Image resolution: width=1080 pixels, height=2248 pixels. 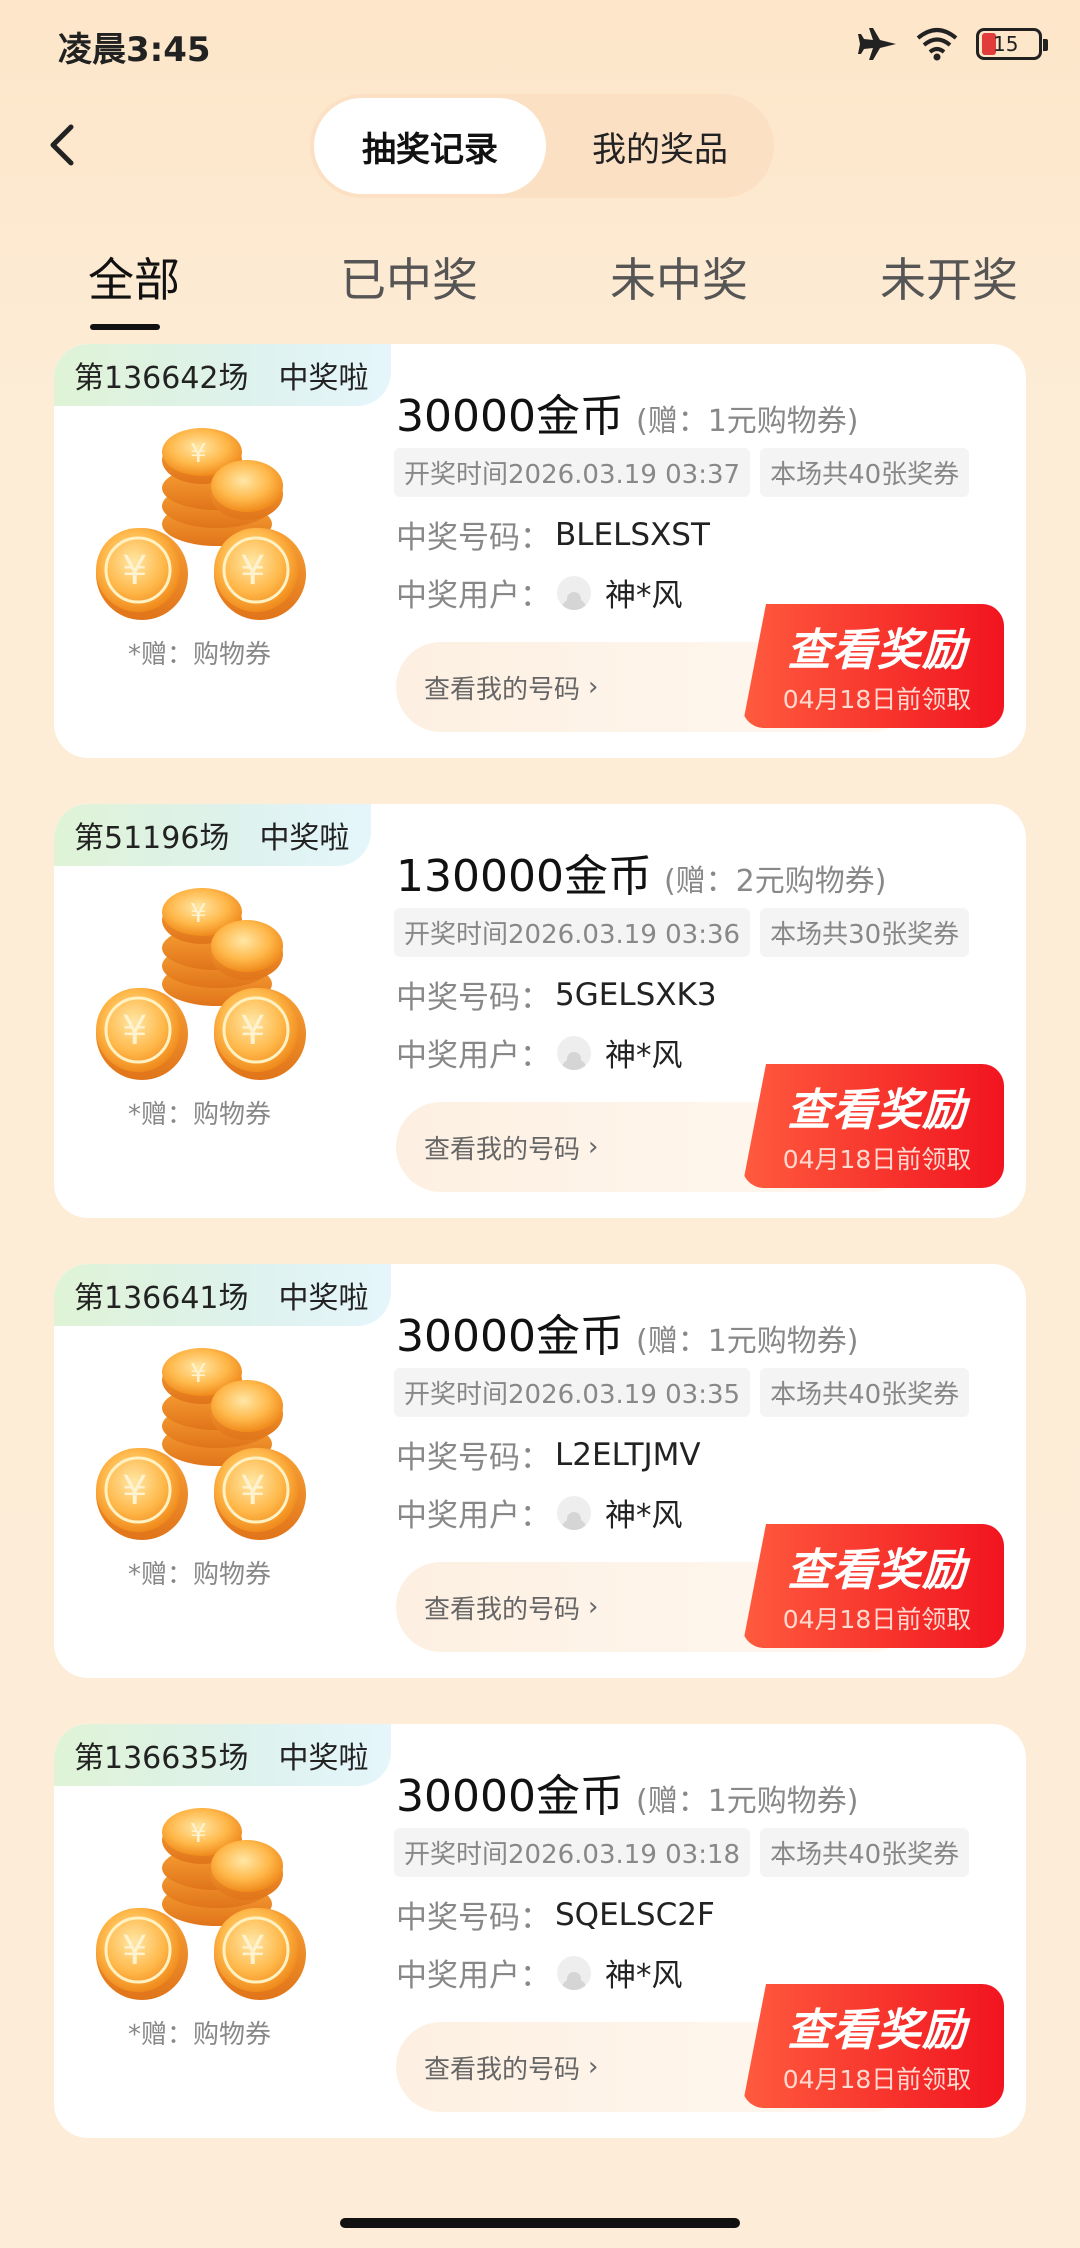 I want to click on chevron-left-icon, so click(x=62, y=145).